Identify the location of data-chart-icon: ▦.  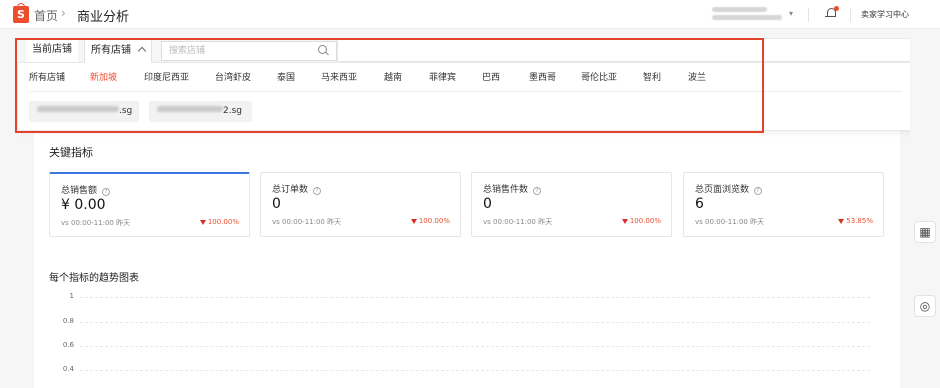
(925, 232).